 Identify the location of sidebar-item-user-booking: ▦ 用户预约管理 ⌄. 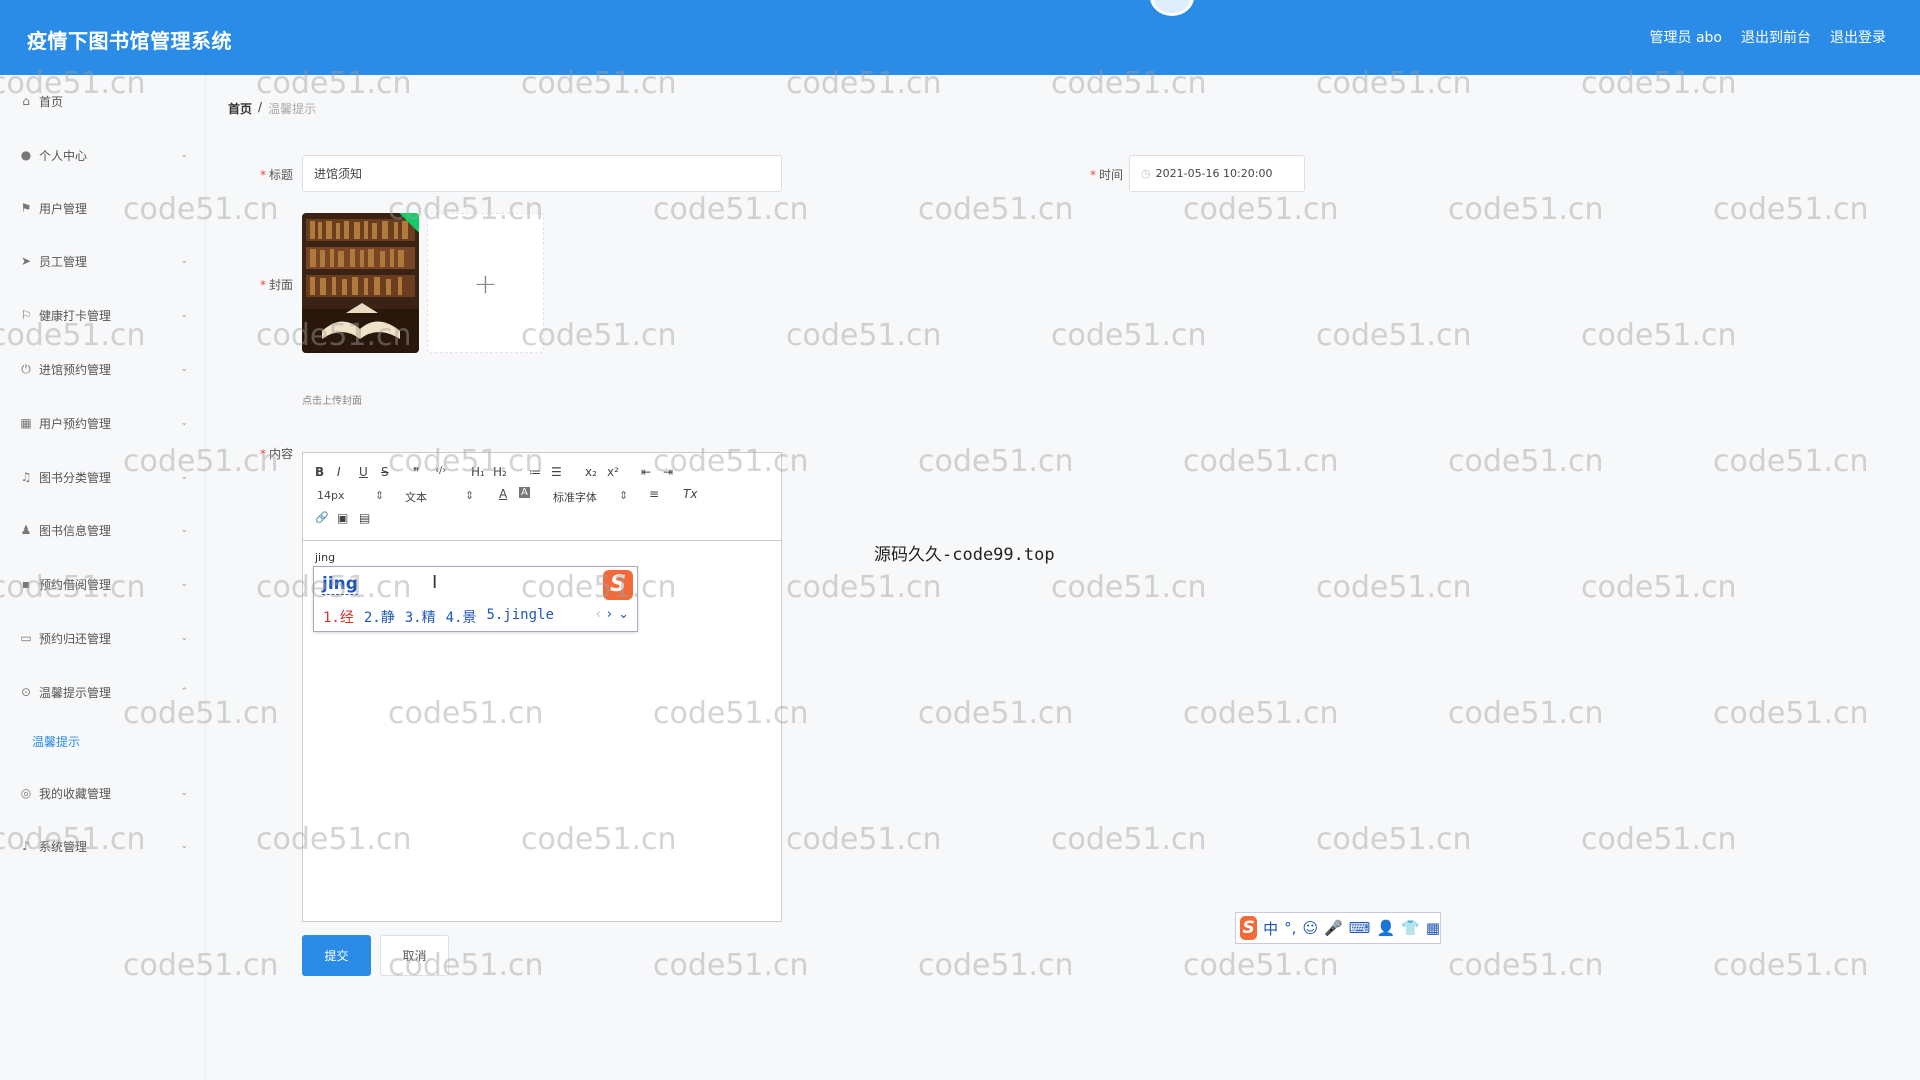
(103, 423).